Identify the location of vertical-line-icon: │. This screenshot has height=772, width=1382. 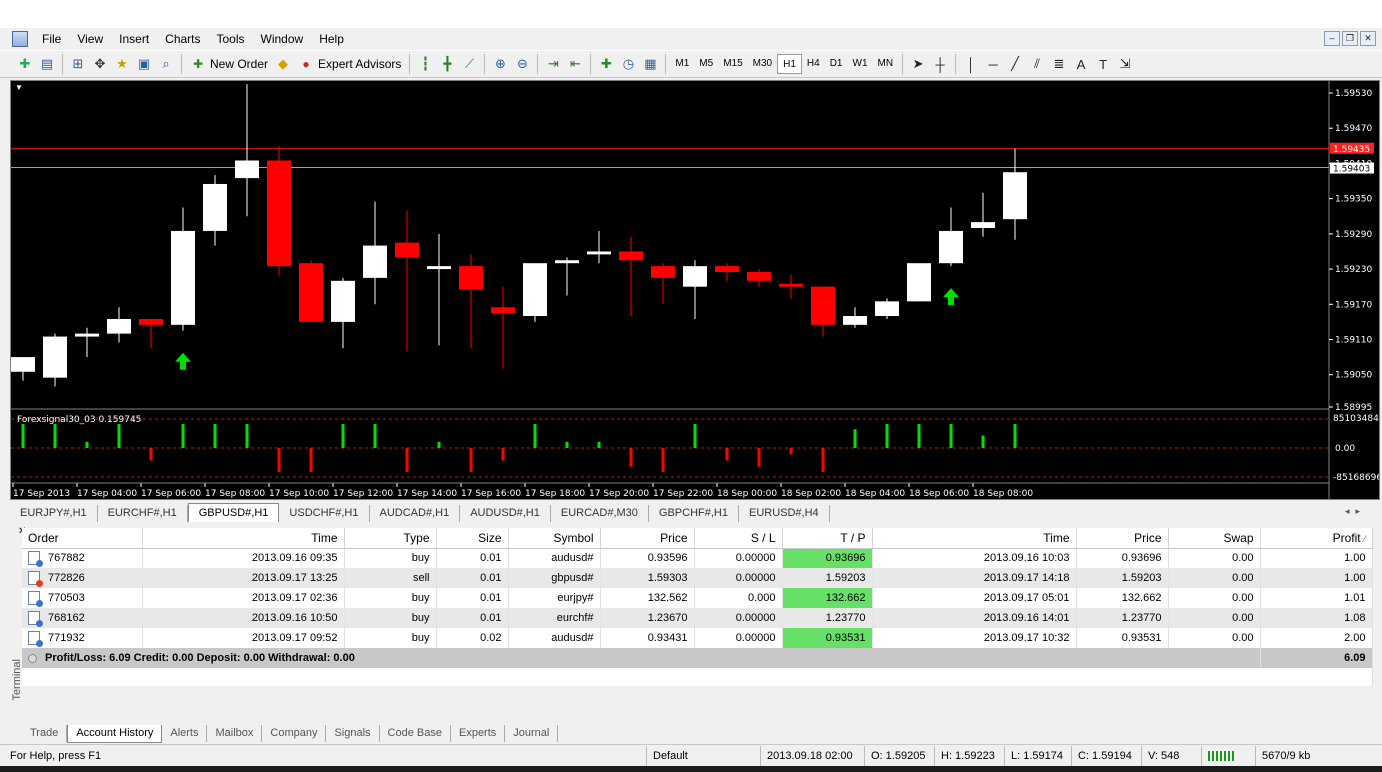
(971, 64).